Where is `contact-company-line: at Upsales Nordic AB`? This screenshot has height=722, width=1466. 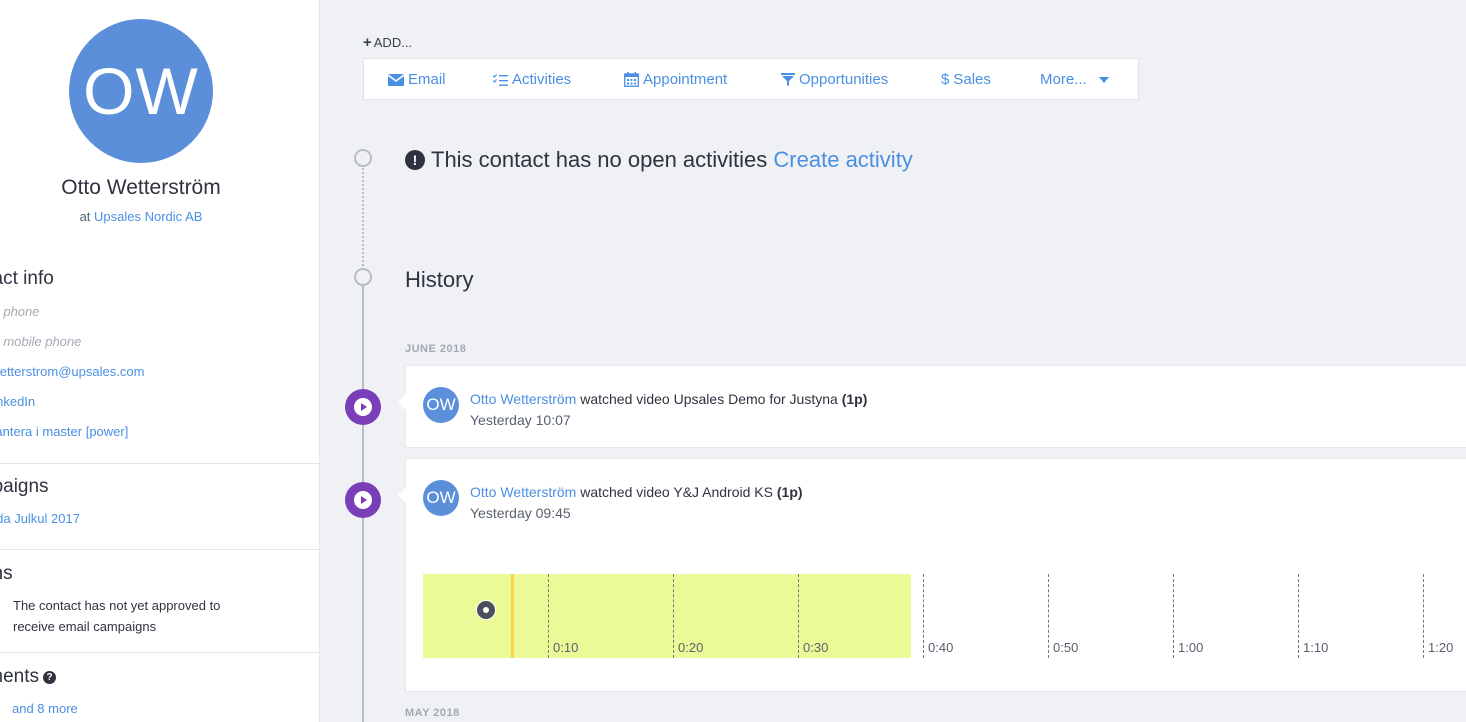 contact-company-line: at Upsales Nordic AB is located at coordinates (141, 216).